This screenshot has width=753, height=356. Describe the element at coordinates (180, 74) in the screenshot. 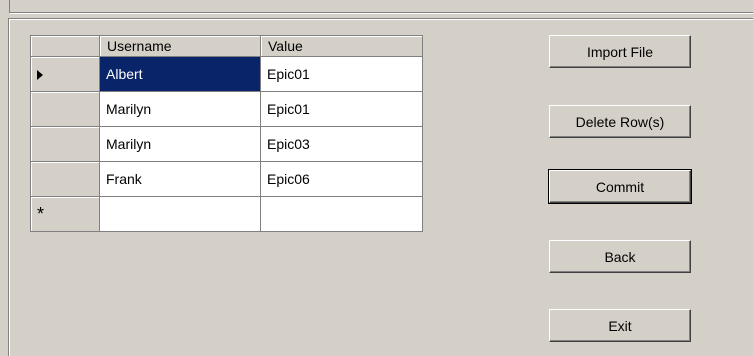

I see `cell-username: Albert` at that location.